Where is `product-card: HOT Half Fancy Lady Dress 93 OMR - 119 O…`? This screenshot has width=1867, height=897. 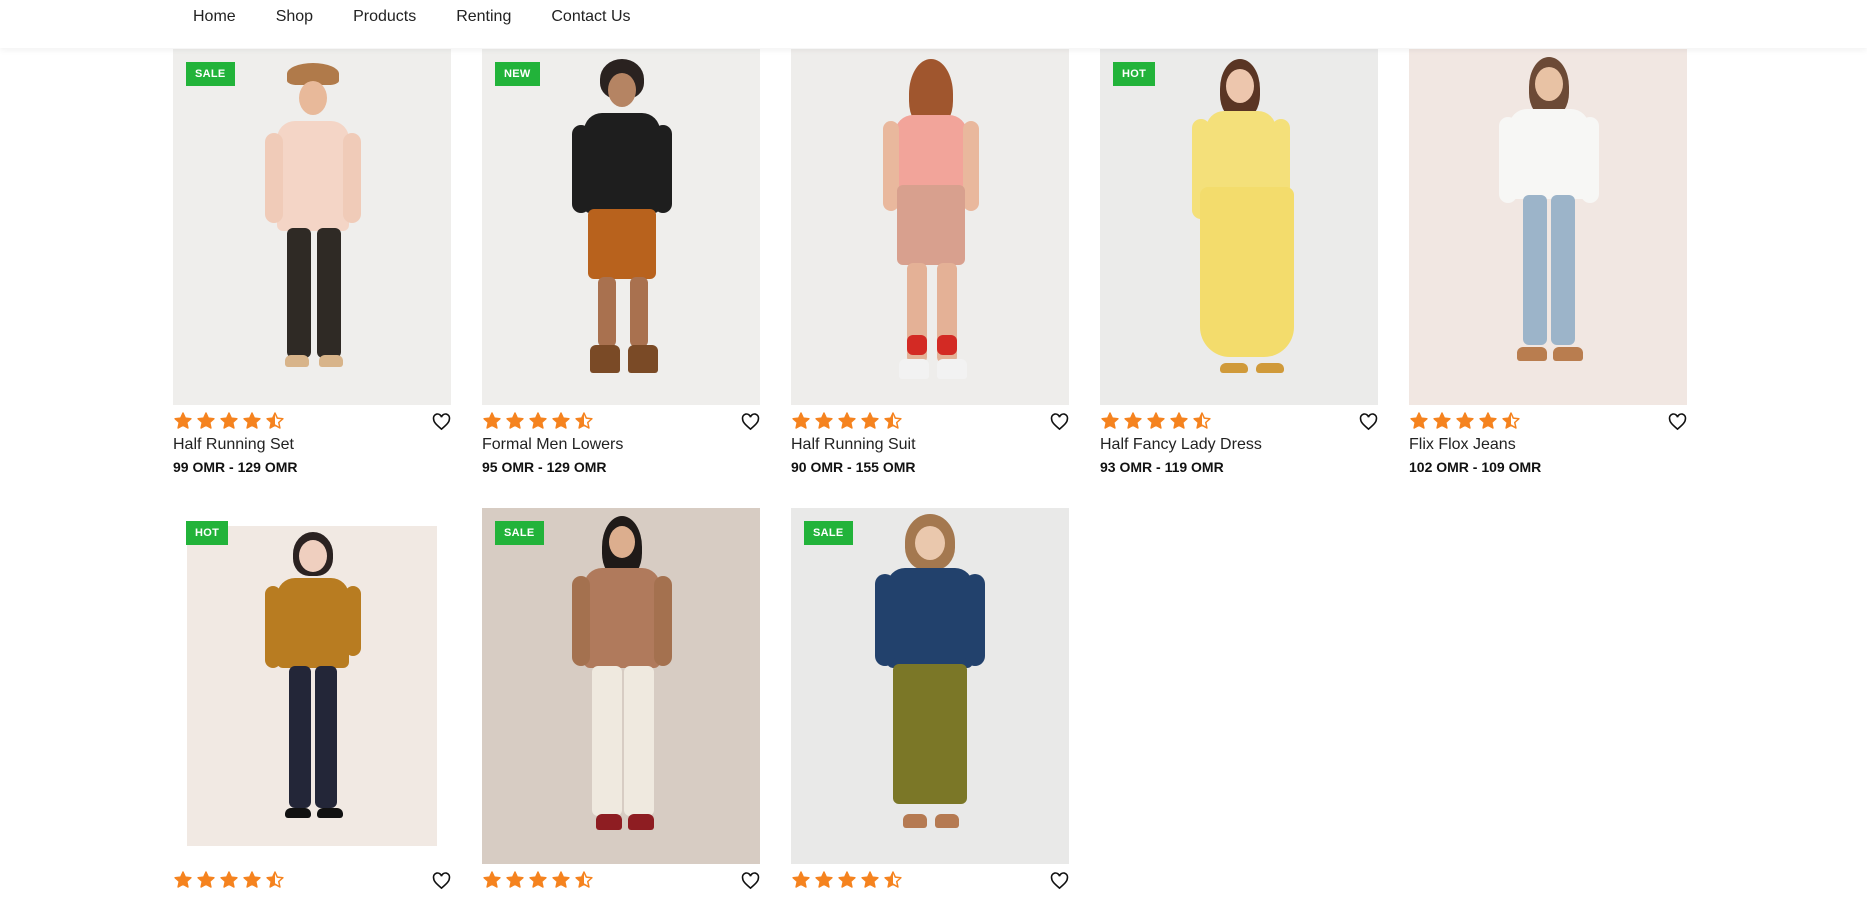
product-card: HOT Half Fancy Lady Dress 93 OMR - 119 O… is located at coordinates (1239, 262).